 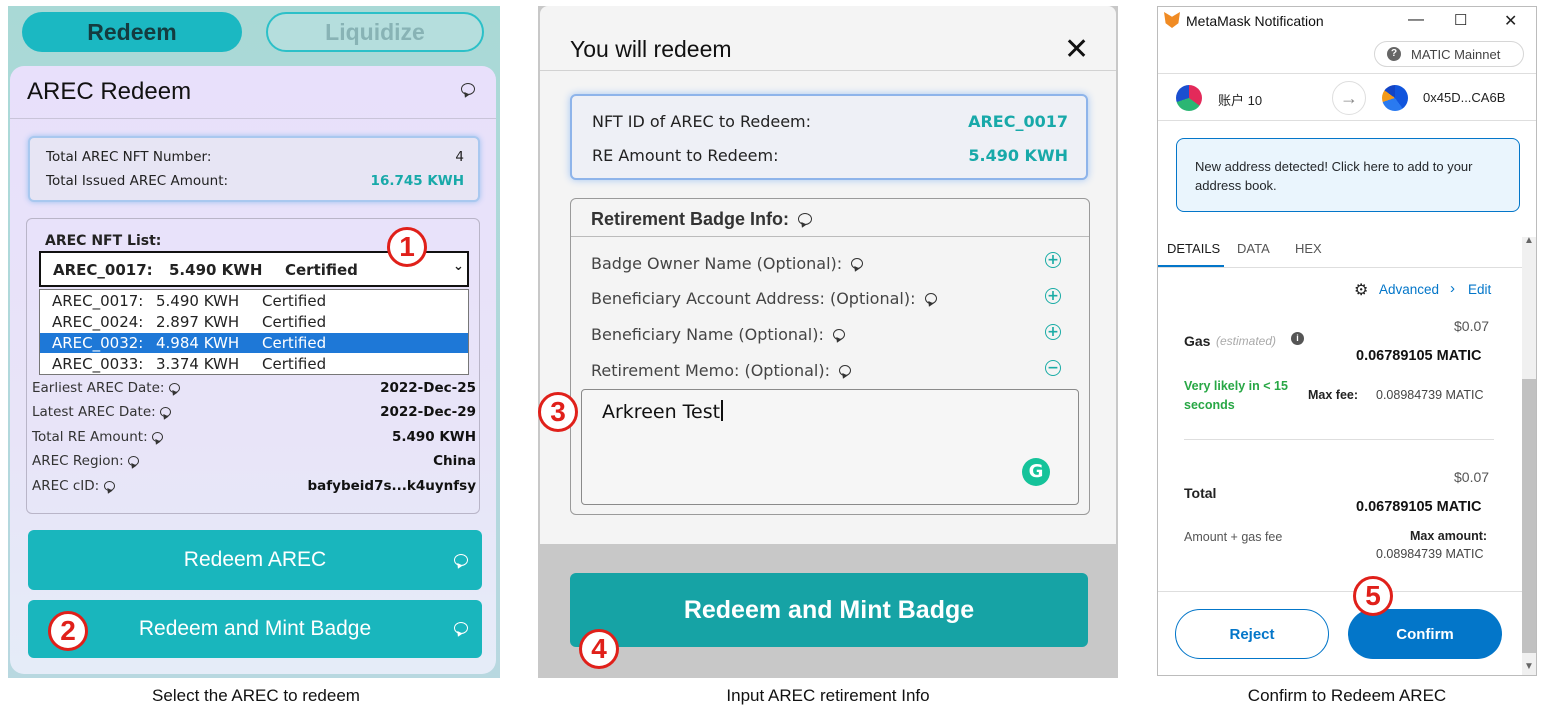 What do you see at coordinates (1464, 97) in the screenshot?
I see `to-address: 0x45D...CA6B` at bounding box center [1464, 97].